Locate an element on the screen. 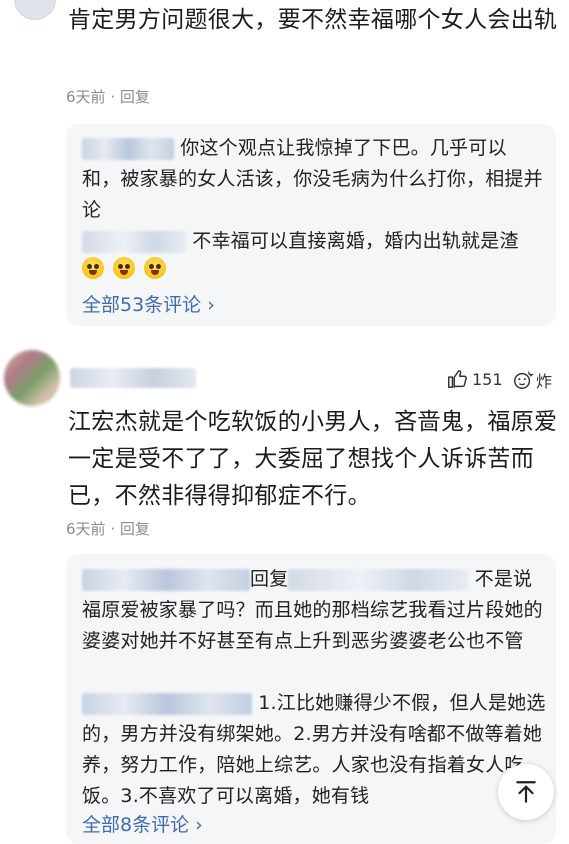  arrow-up-icon is located at coordinates (526, 792).